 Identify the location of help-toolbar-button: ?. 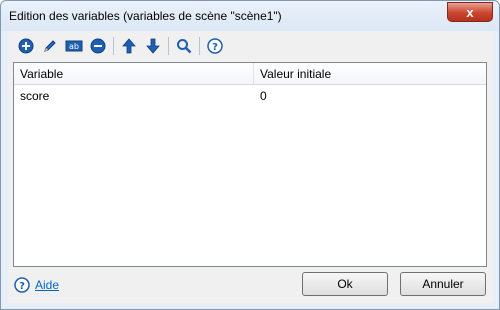
(215, 46).